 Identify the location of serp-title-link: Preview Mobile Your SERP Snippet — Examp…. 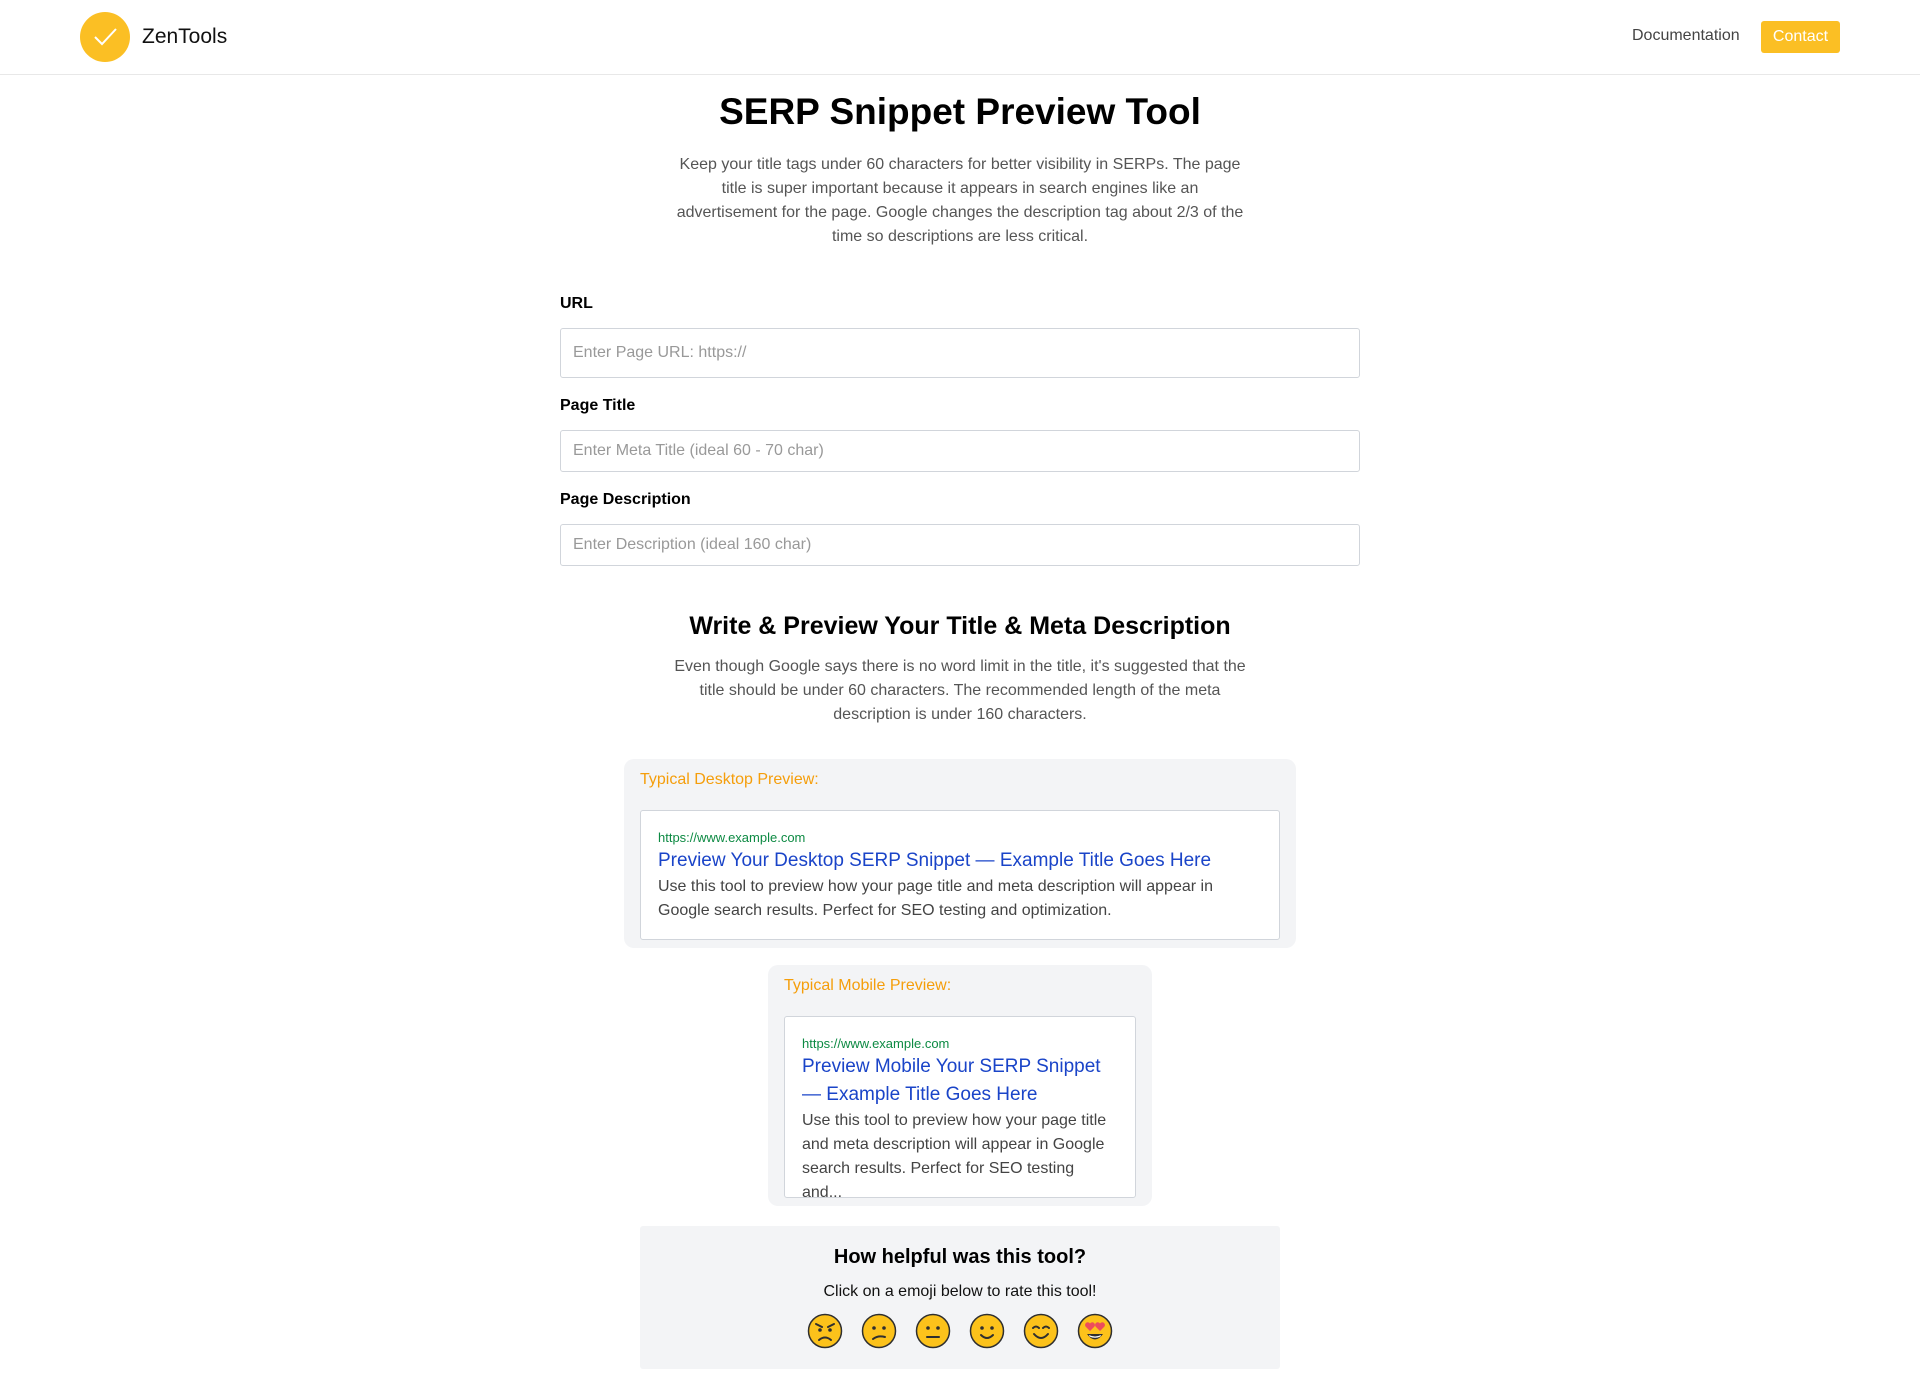
(960, 1081).